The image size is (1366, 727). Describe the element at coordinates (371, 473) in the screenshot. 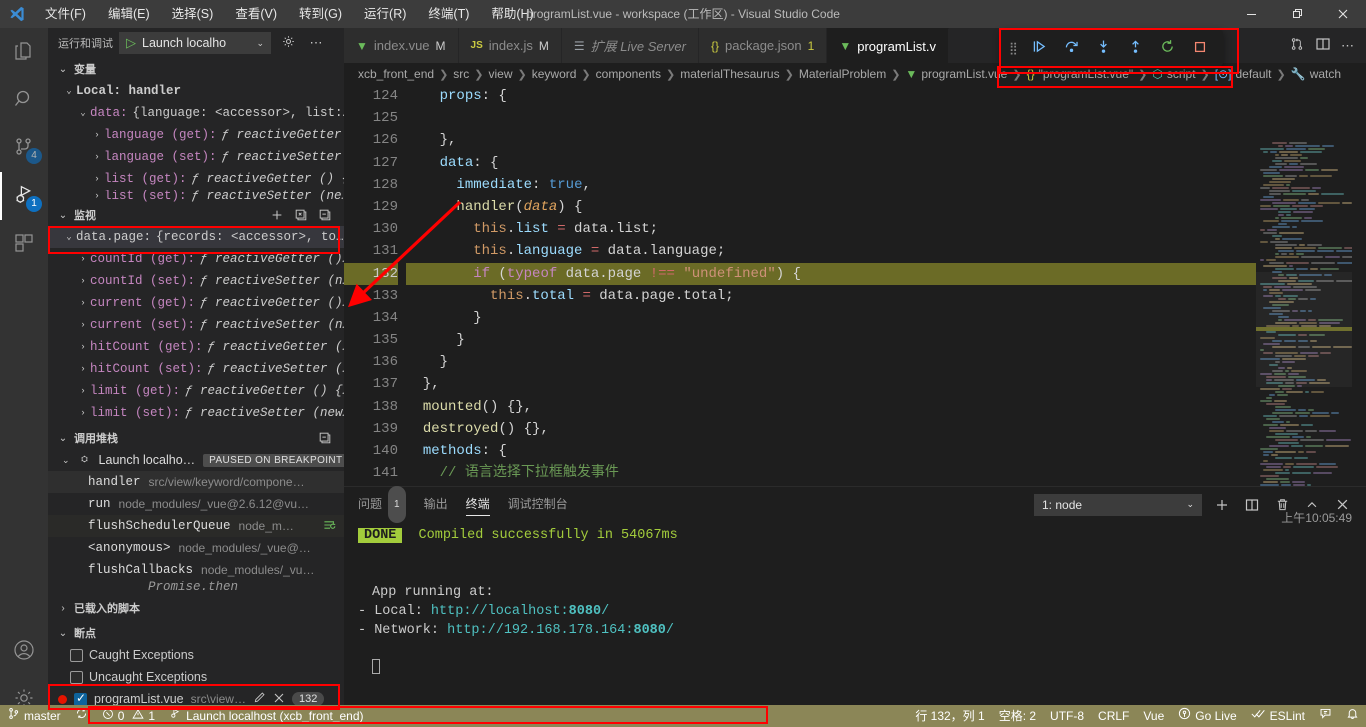

I see `line-number: 141` at that location.